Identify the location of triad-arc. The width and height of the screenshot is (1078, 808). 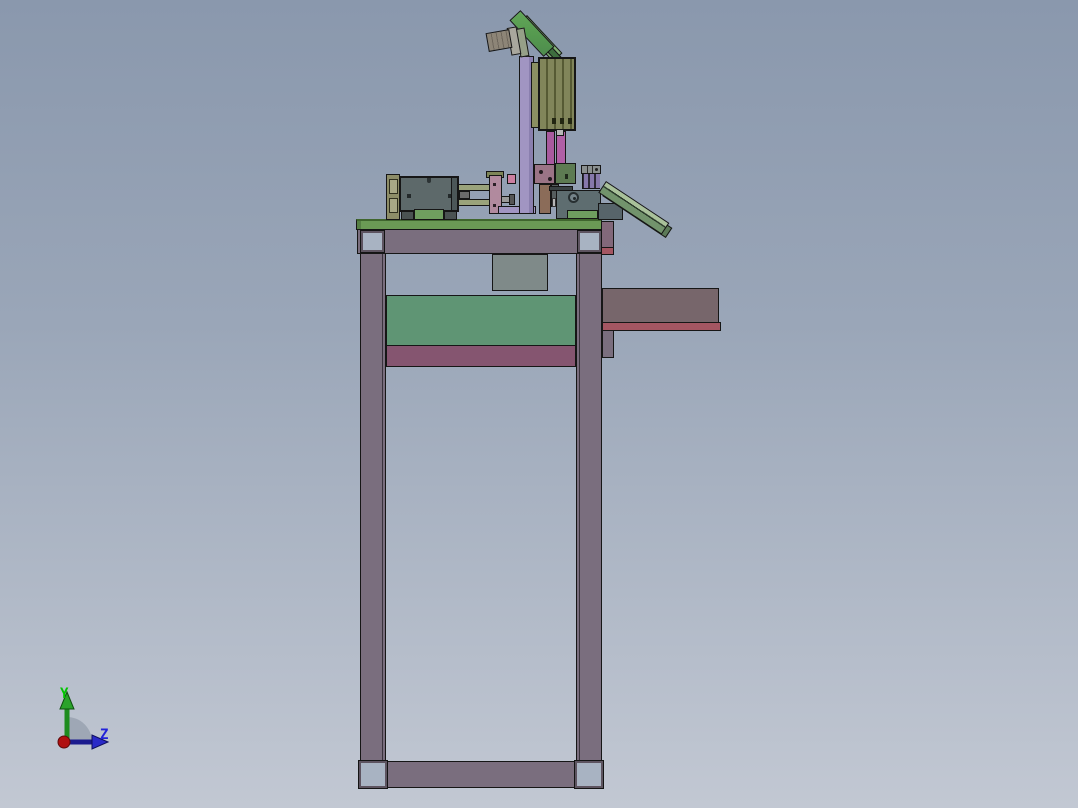
(79, 729).